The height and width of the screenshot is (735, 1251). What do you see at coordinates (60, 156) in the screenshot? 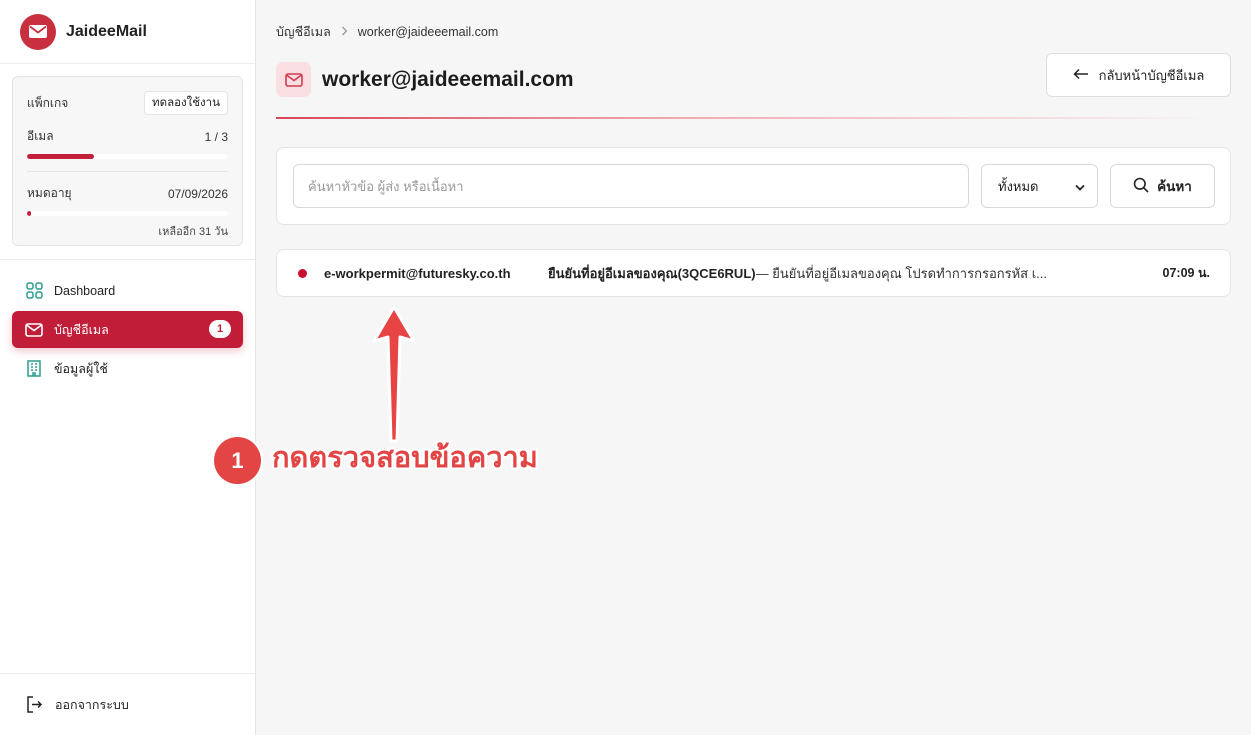
I see `email-usage-bar-fill` at bounding box center [60, 156].